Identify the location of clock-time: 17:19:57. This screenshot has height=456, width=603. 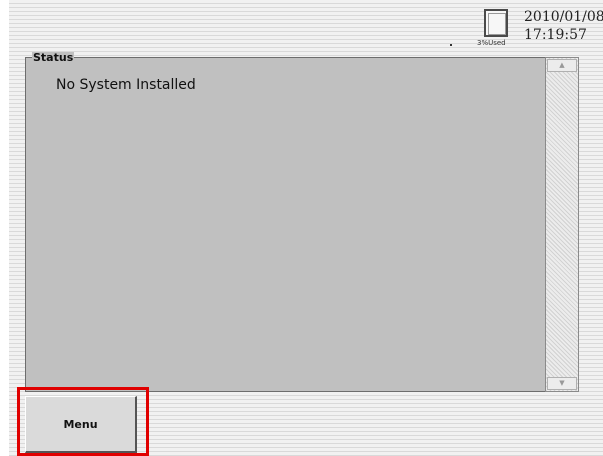
(555, 35).